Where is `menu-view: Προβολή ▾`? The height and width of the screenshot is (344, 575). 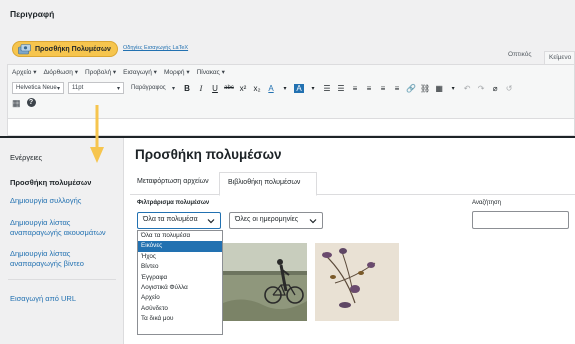 menu-view: Προβολή ▾ is located at coordinates (100, 72).